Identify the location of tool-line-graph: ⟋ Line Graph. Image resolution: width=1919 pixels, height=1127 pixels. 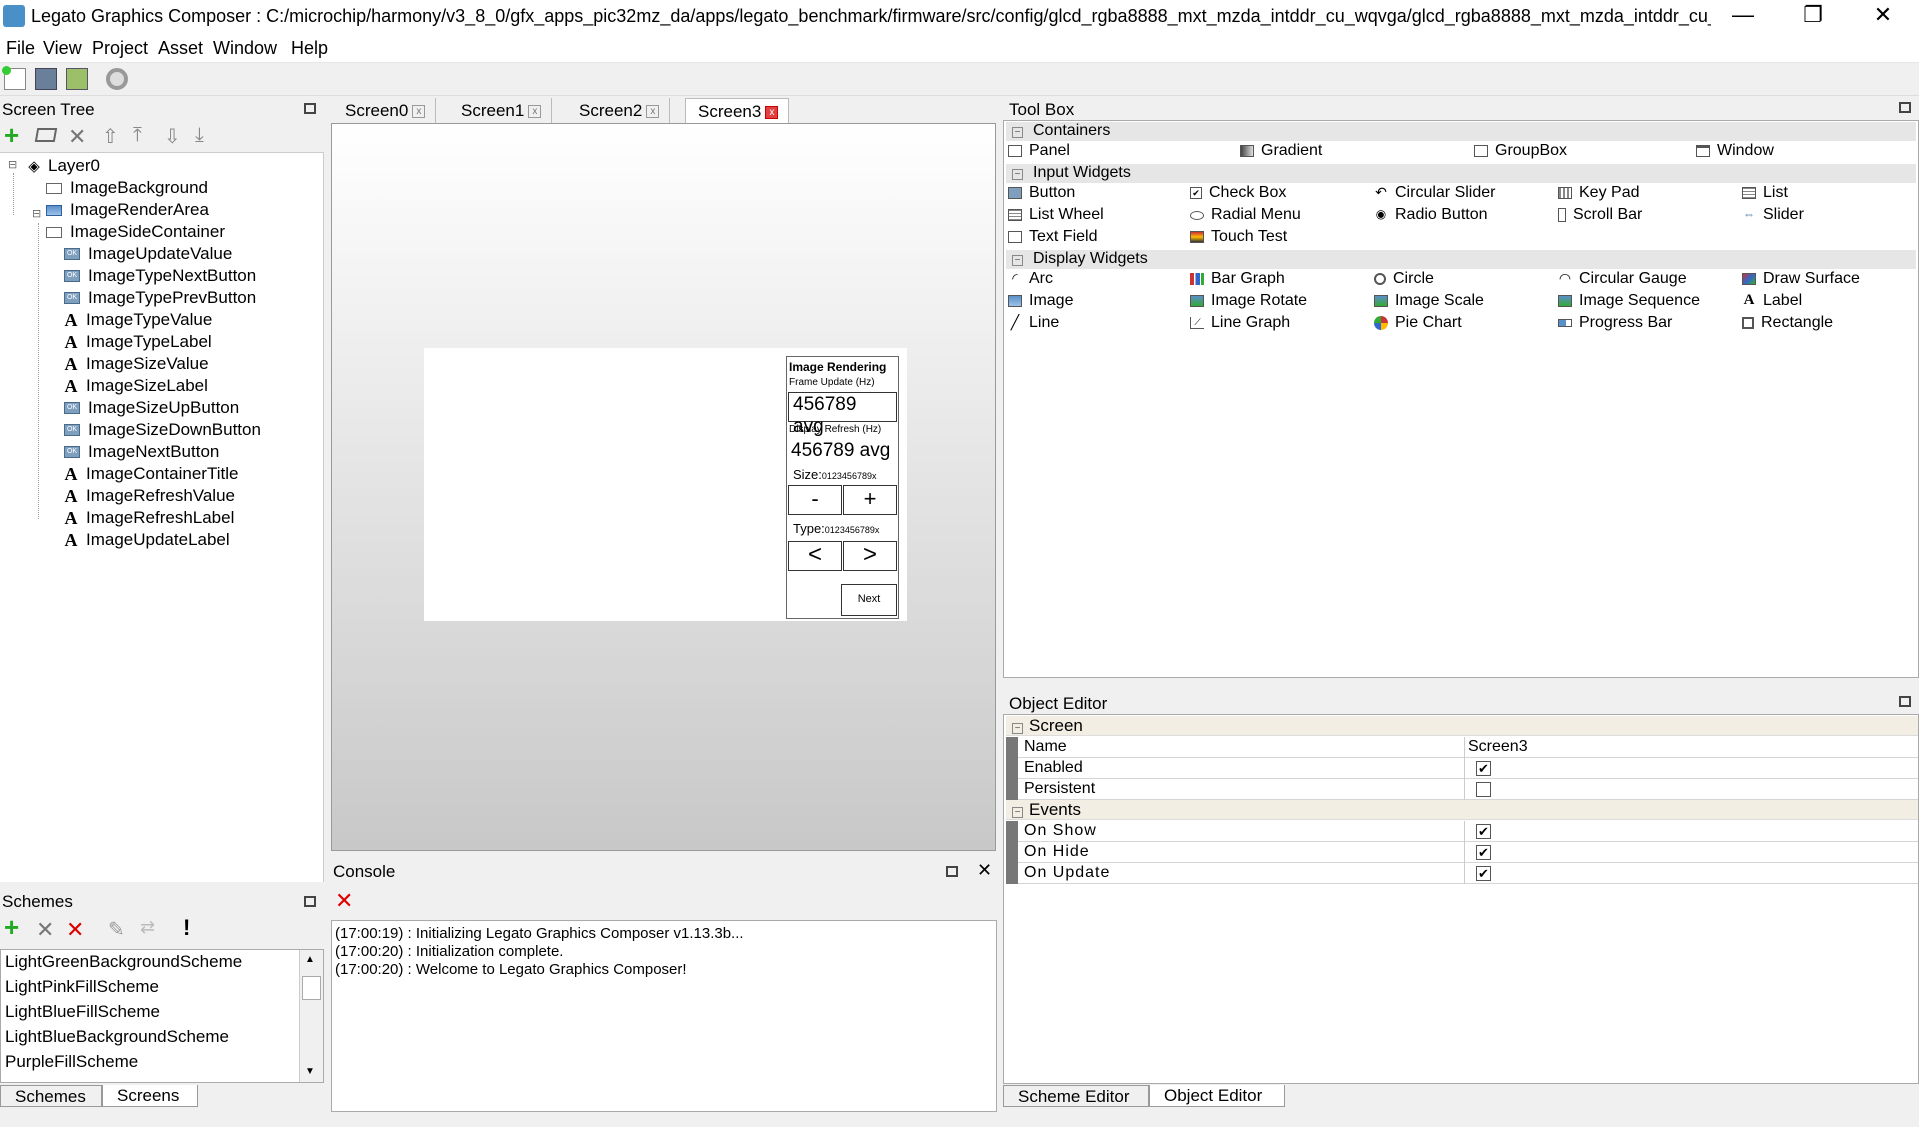
(1240, 323).